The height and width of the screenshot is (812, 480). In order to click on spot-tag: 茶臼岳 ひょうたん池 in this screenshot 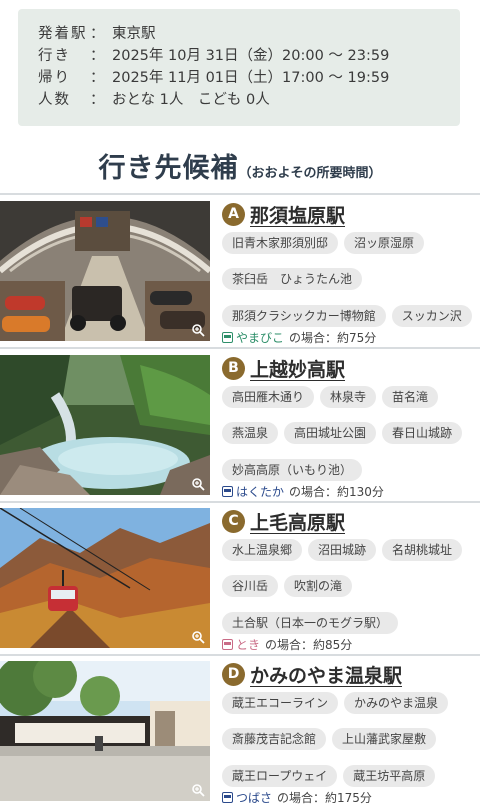, I will do `click(292, 279)`.